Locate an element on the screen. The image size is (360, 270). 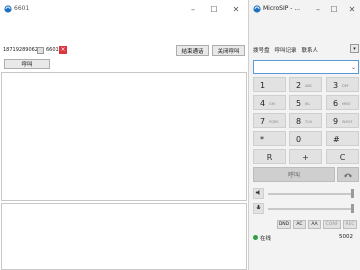
clear-button: C is located at coordinates (342, 156).